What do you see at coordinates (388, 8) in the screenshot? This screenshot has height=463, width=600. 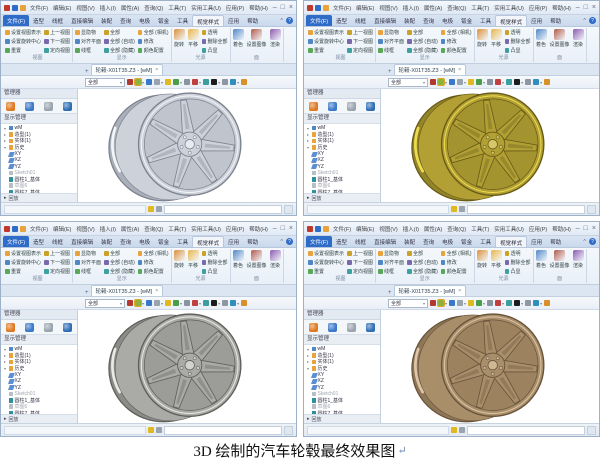 I see `menu-item: 视图(V)` at bounding box center [388, 8].